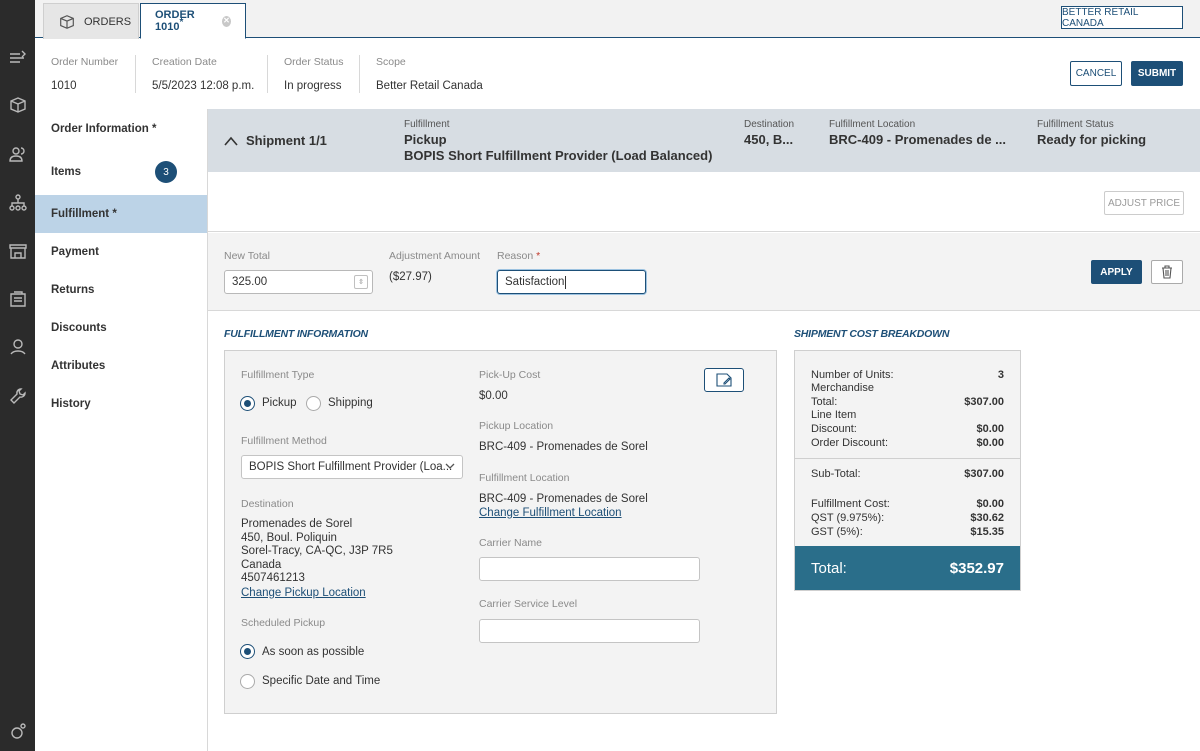  What do you see at coordinates (278, 375) in the screenshot?
I see `fulfillment-type-label: Fulfillment Type` at bounding box center [278, 375].